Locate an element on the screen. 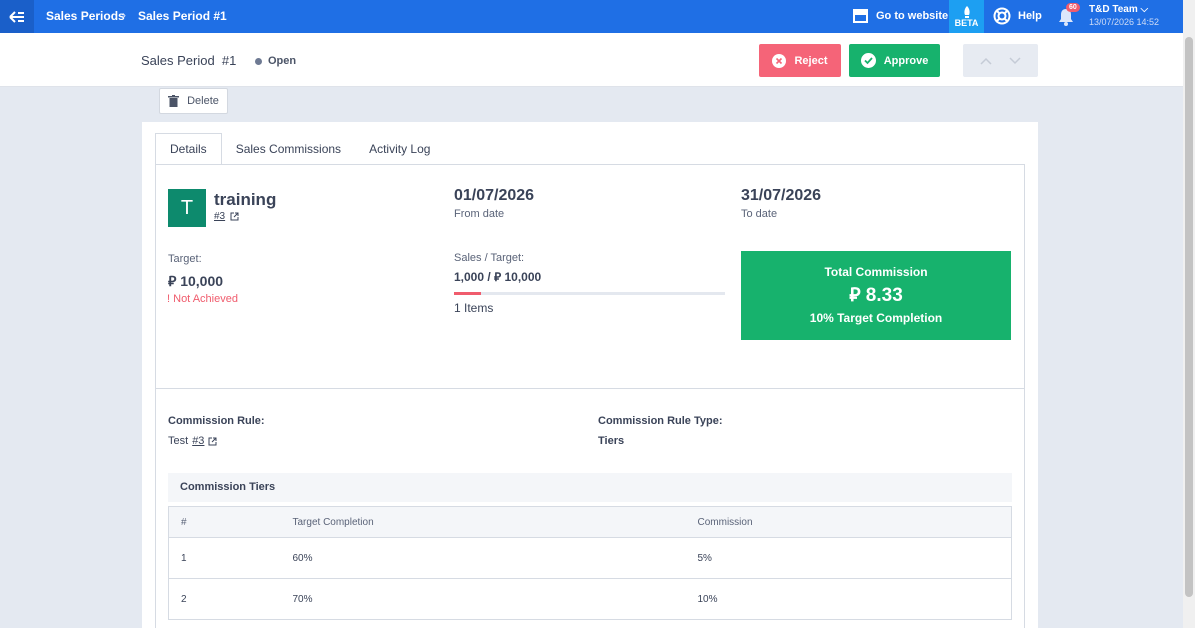 The image size is (1195, 628). section-divider is located at coordinates (590, 388).